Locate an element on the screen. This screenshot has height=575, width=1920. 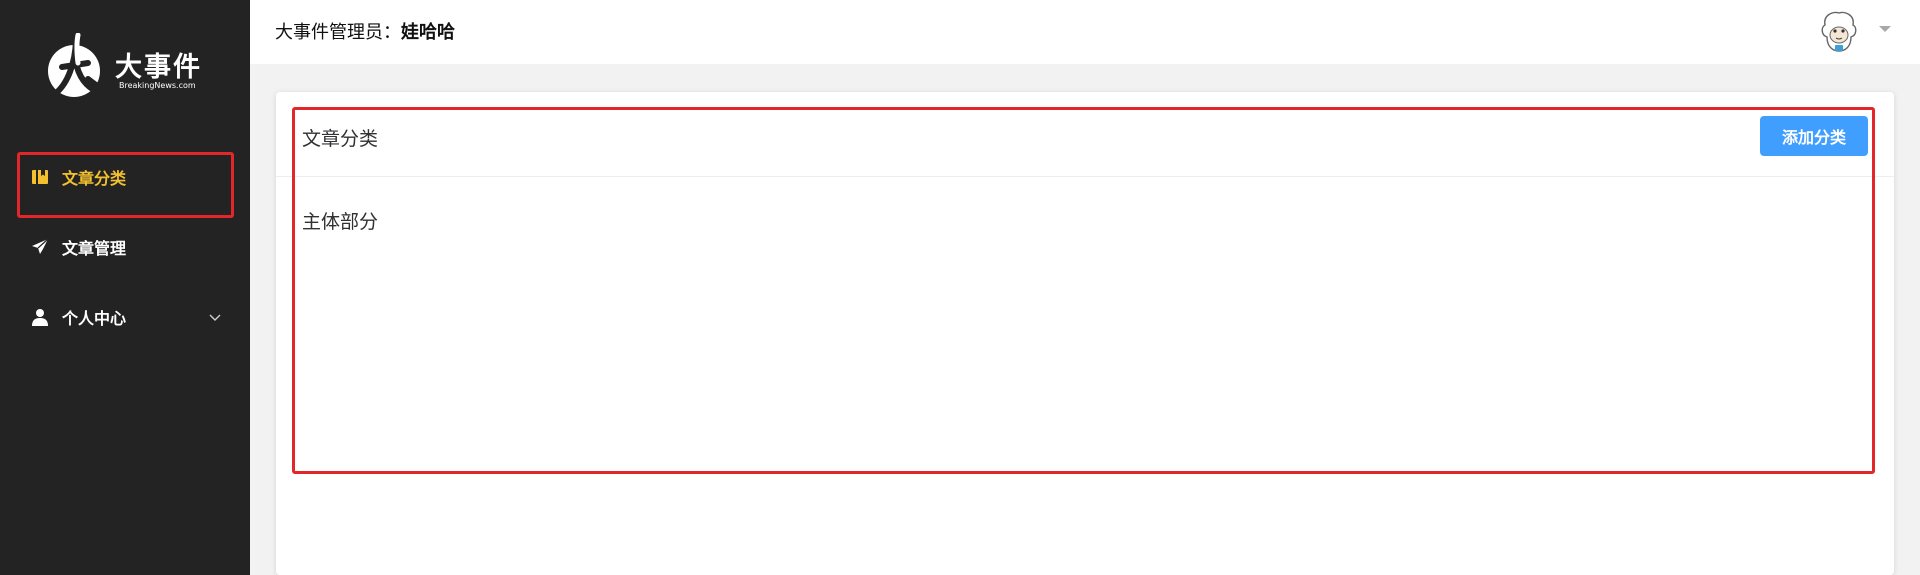
header-title: 大事件管理员：娃哈哈 is located at coordinates (365, 31).